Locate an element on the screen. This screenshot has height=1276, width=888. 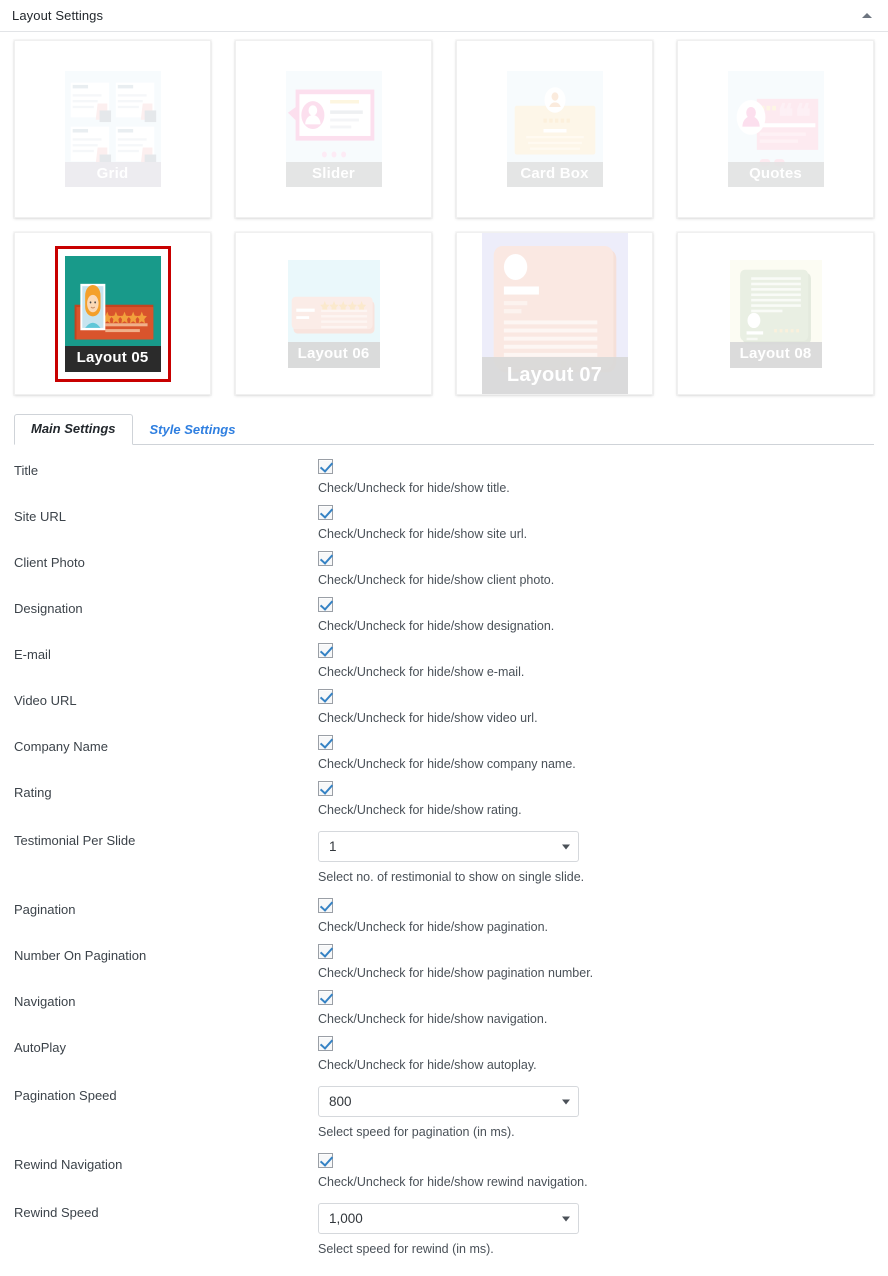
collapse-panel-button is located at coordinates (867, 16).